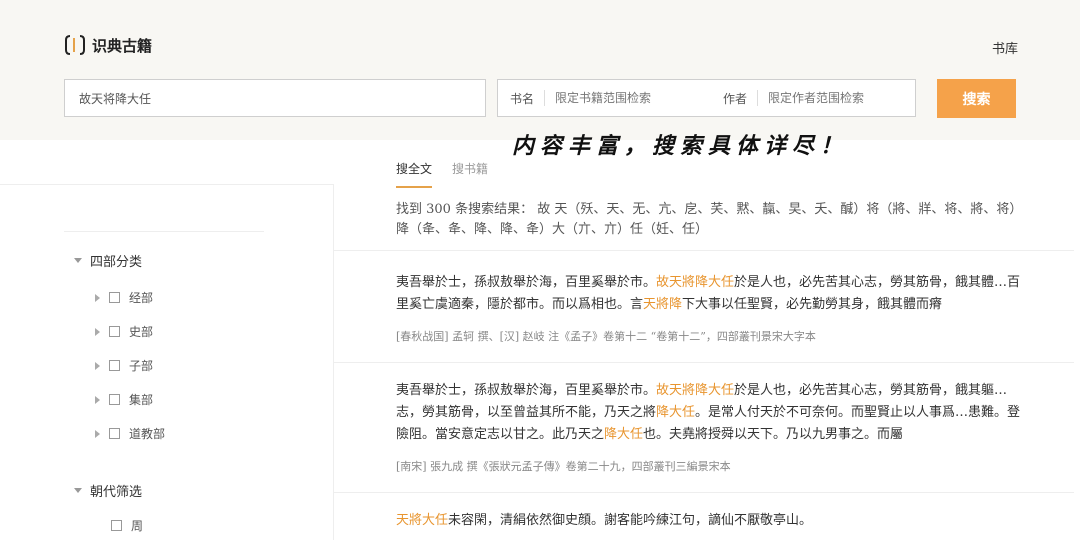  I want to click on app-name: 识典古籍, so click(122, 45).